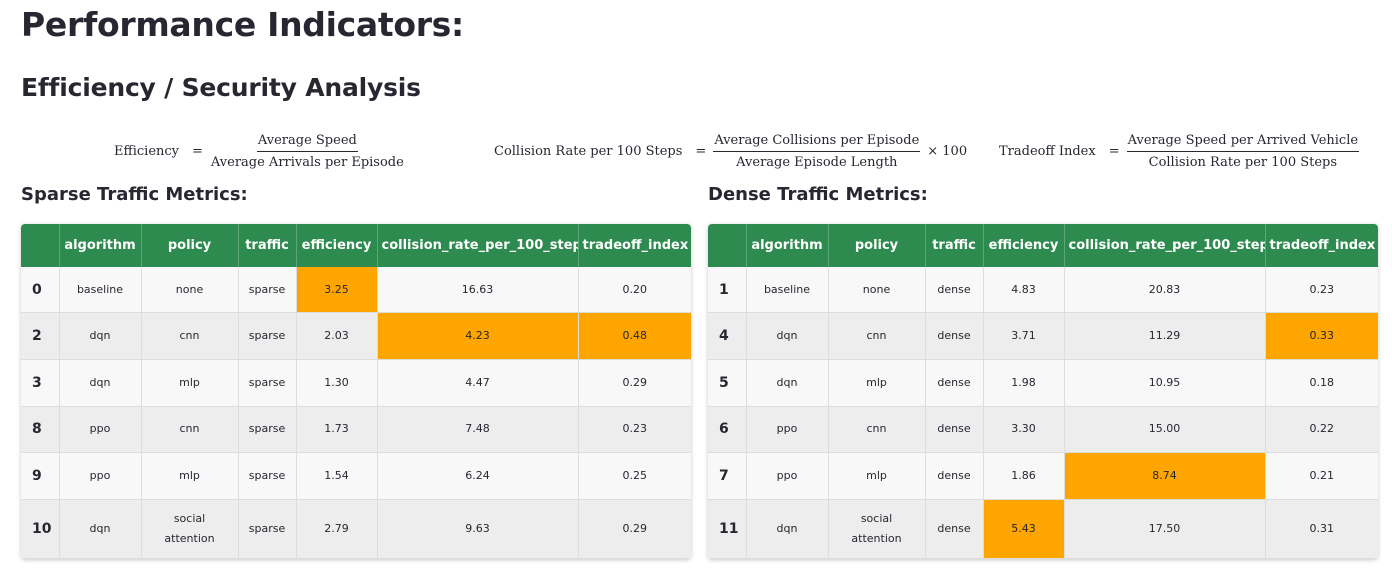  What do you see at coordinates (337, 529) in the screenshot?
I see `cell-efficiency: 2.79` at bounding box center [337, 529].